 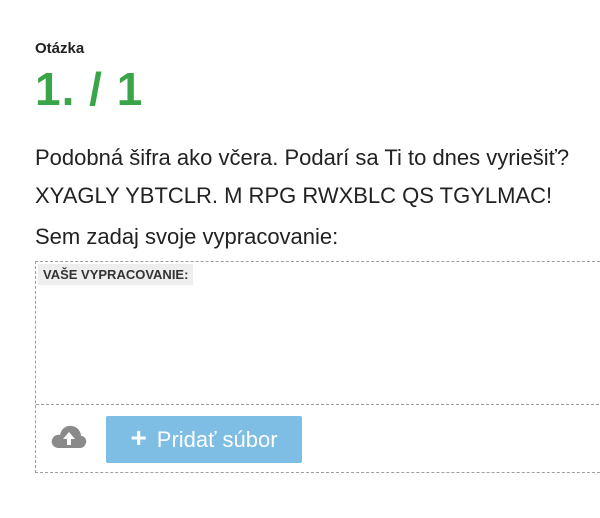 I want to click on cloud-upload-icon, so click(x=69, y=436).